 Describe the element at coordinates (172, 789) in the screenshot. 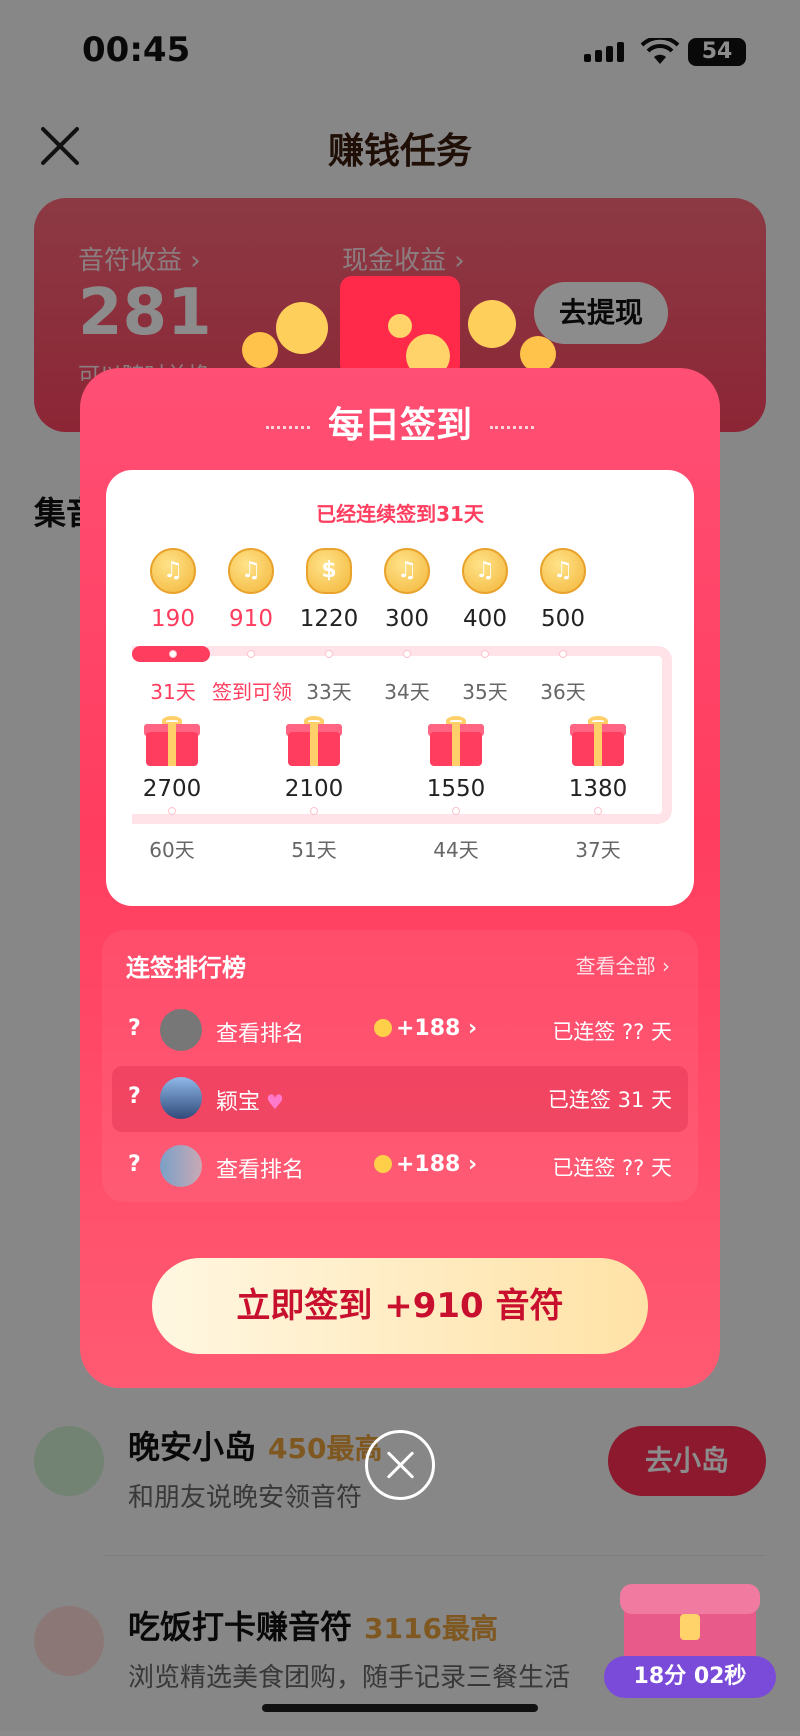

I see `reward-amount: 2700` at that location.